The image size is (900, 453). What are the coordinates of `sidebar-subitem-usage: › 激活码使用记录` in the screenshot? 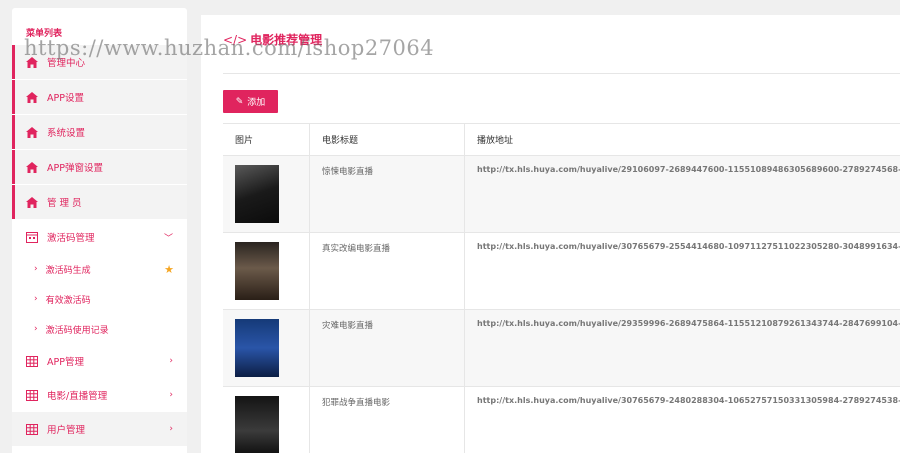 It's located at (99, 329).